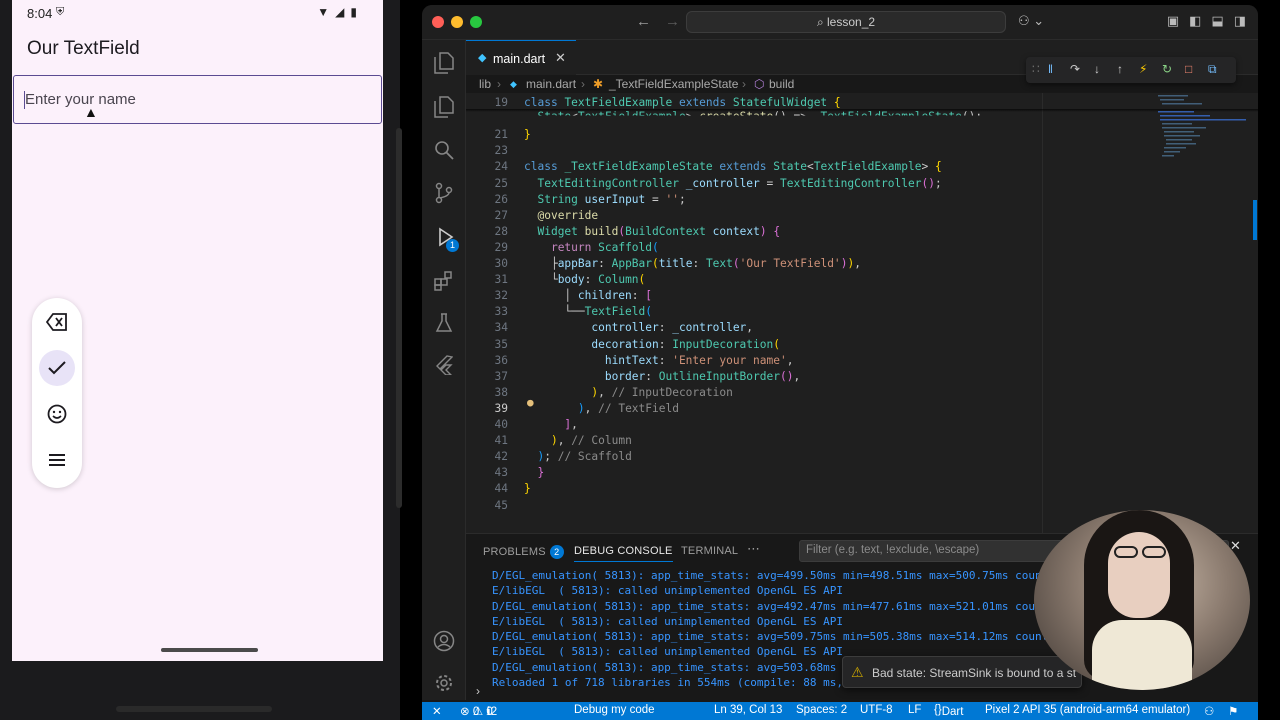  What do you see at coordinates (748, 710) in the screenshot?
I see `cursor-position-status: Ln 39, Col 13` at bounding box center [748, 710].